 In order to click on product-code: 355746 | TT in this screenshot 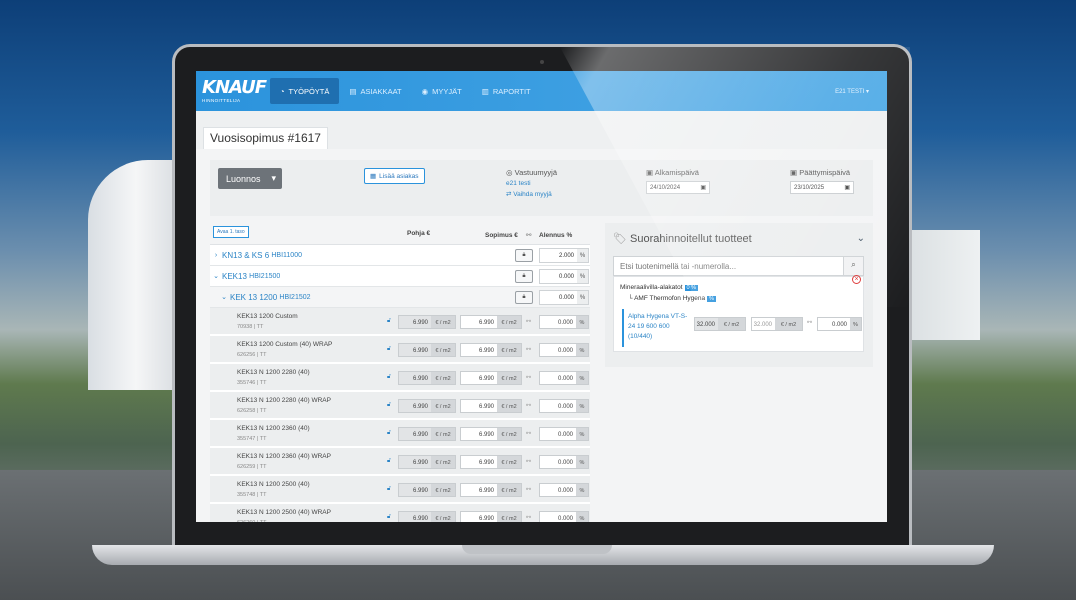, I will do `click(252, 383)`.